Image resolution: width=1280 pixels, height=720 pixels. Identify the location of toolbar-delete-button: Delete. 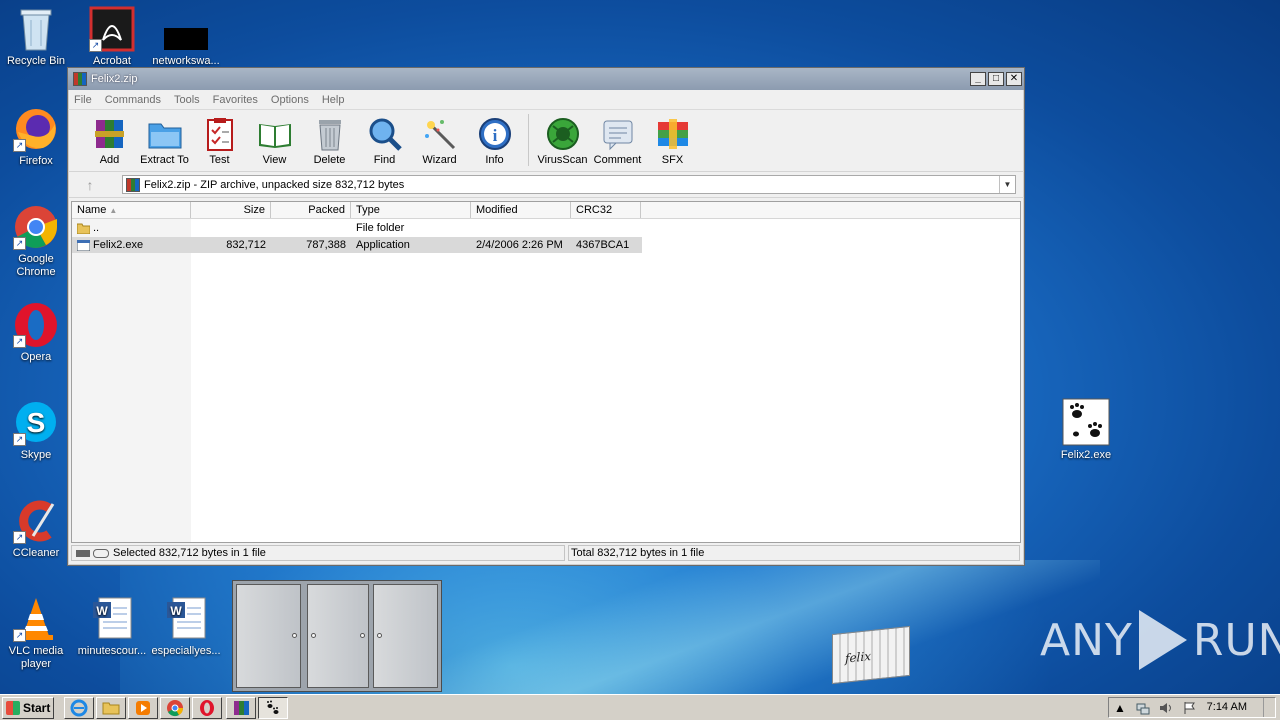
(329, 140).